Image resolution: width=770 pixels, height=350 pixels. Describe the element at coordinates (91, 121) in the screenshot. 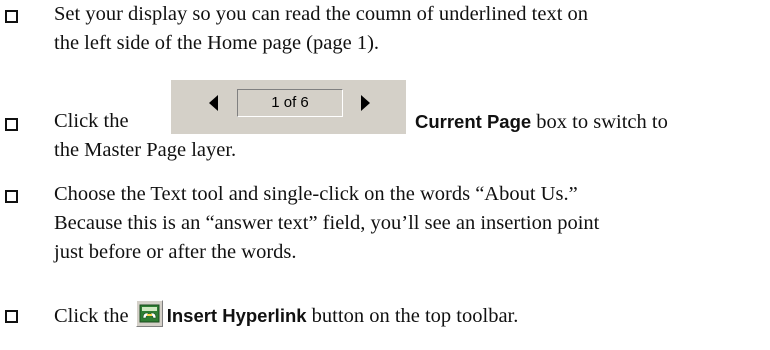

I see `step-2-lead: Click the` at that location.